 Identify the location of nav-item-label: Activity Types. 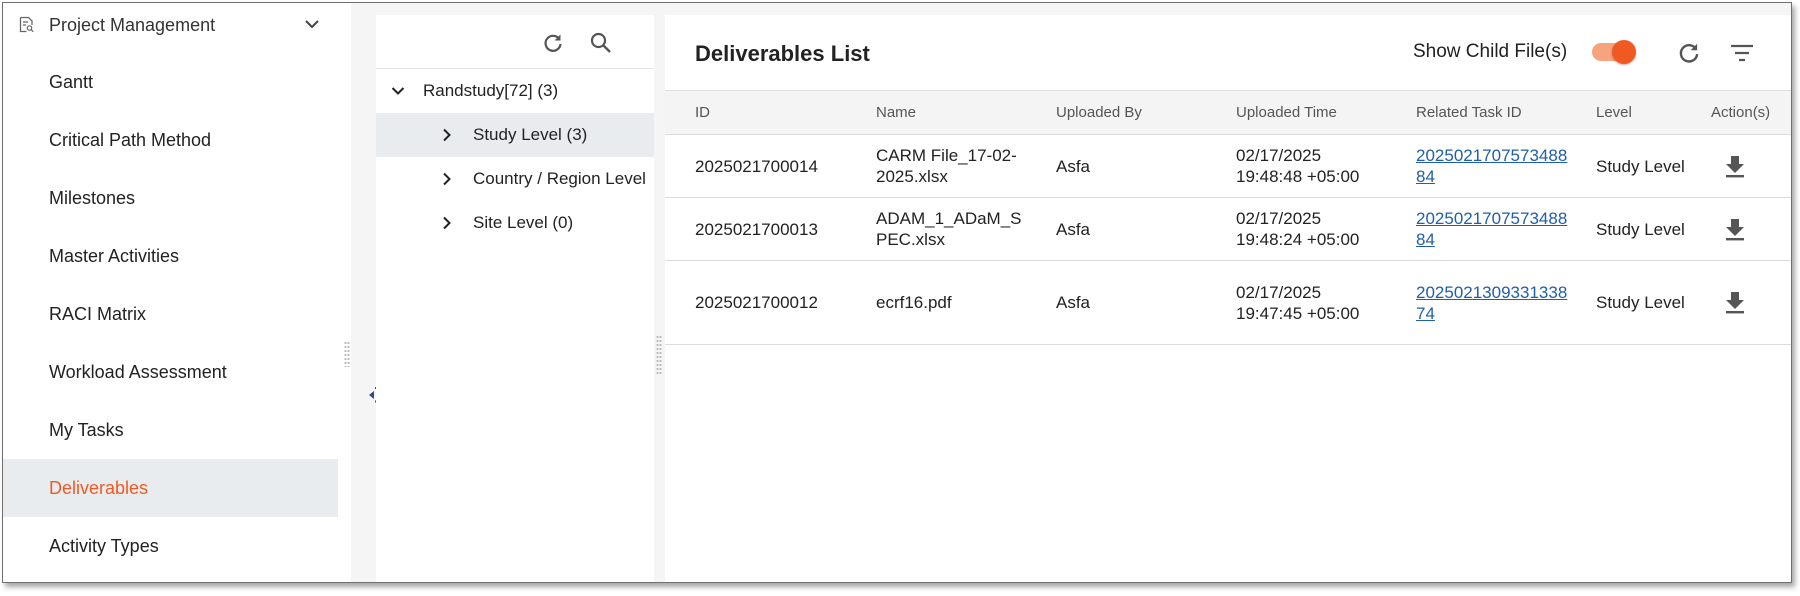
(104, 545).